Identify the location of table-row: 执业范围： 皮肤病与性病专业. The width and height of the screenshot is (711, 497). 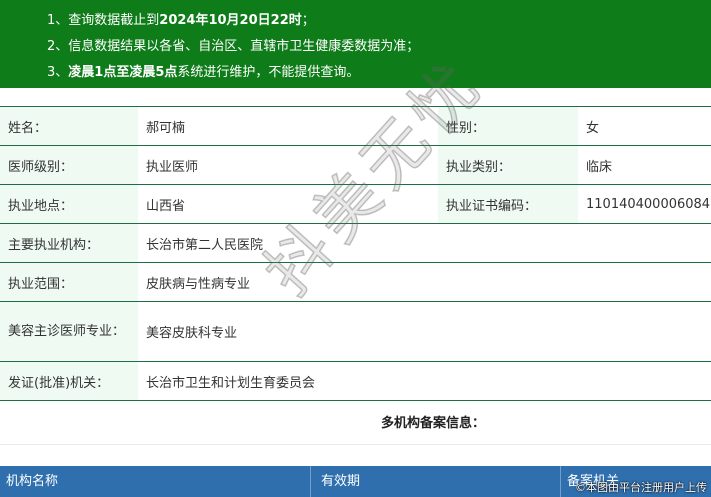
(355, 282).